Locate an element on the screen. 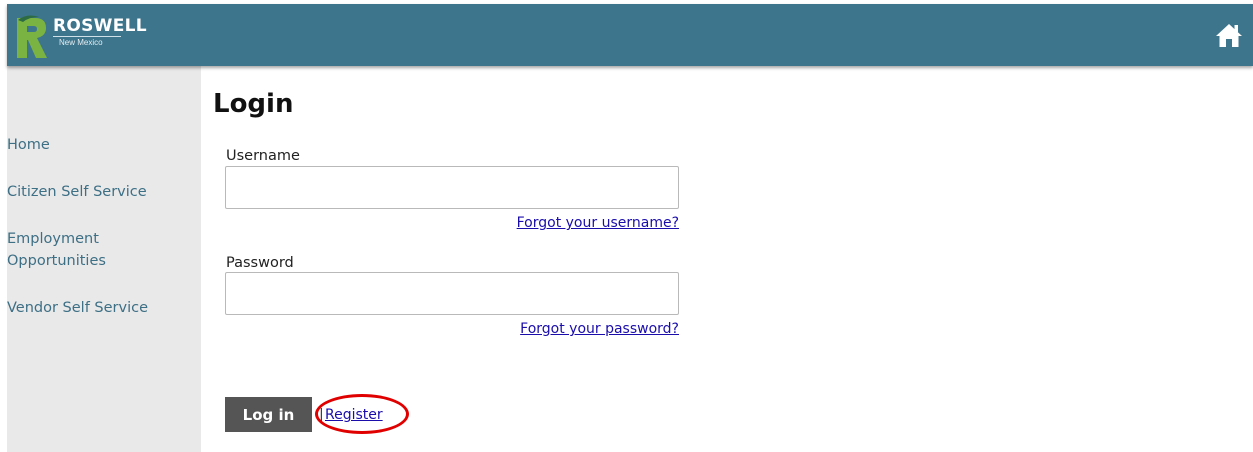 The height and width of the screenshot is (452, 1253). sidebar-item-employment-opportunities: Employment Opportunities is located at coordinates (72, 250).